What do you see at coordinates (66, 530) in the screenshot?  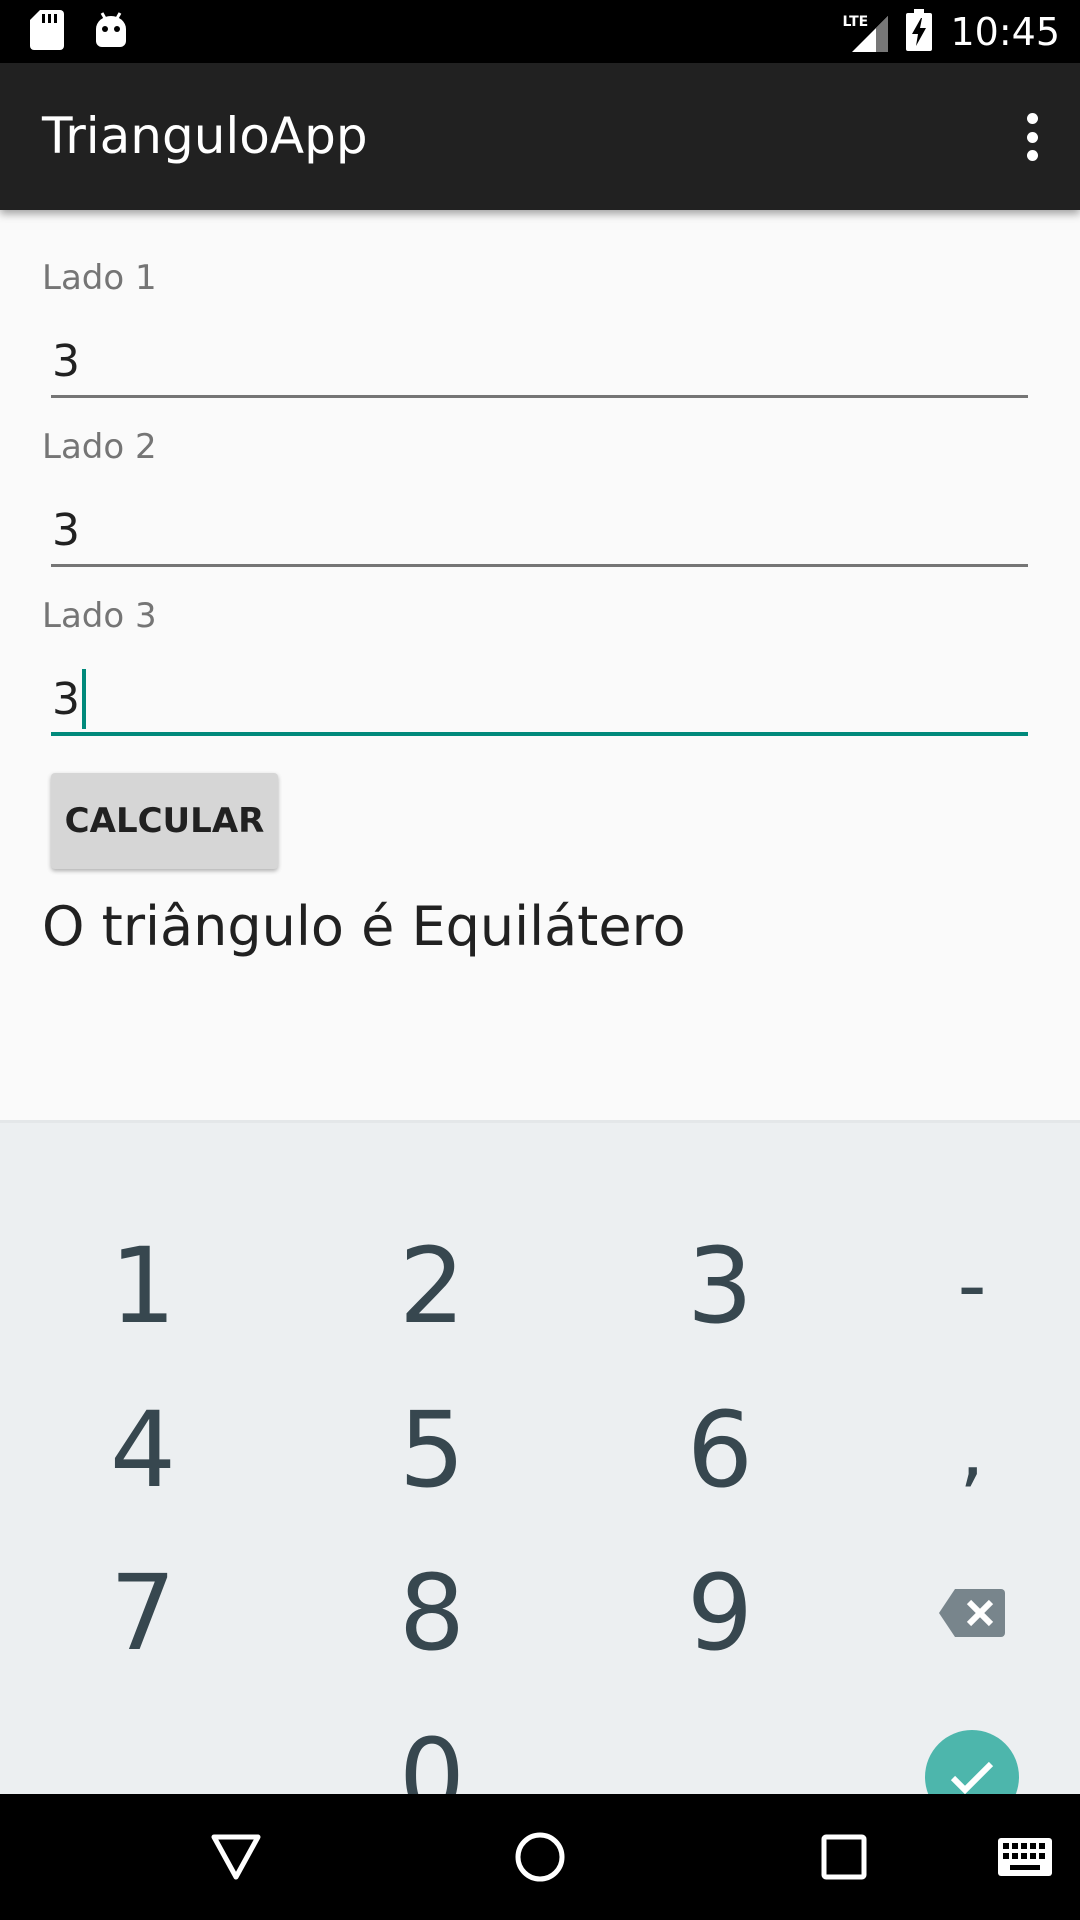 I see `lado-2-value: 3` at bounding box center [66, 530].